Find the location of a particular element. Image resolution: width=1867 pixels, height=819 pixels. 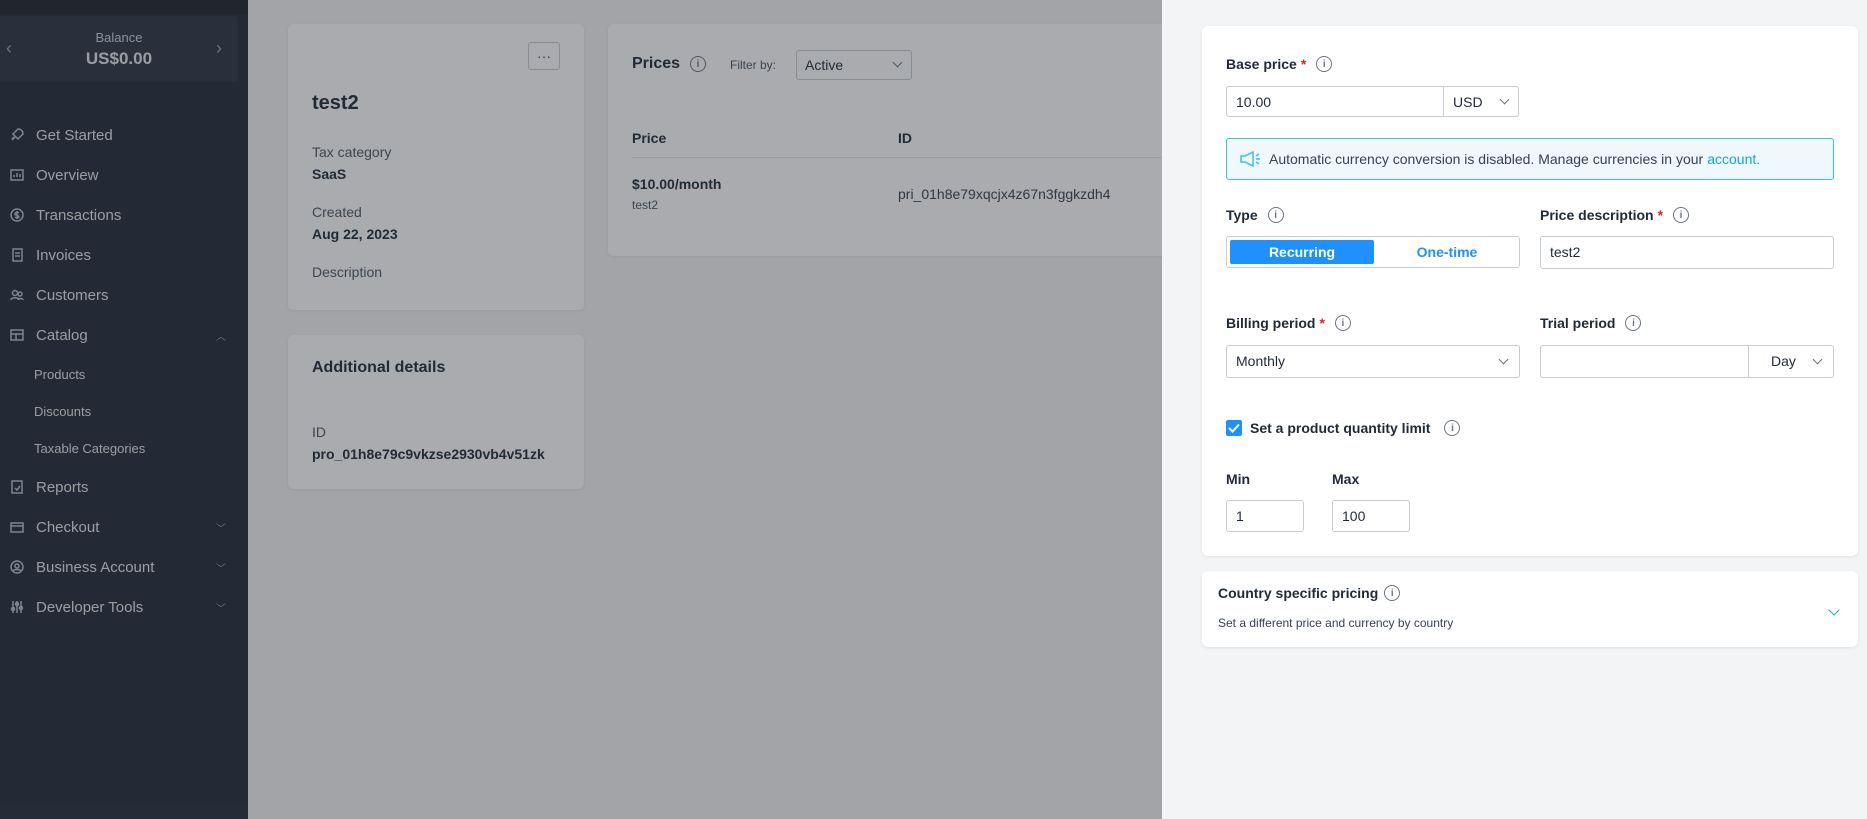

price-description-input: test2 is located at coordinates (1687, 252).